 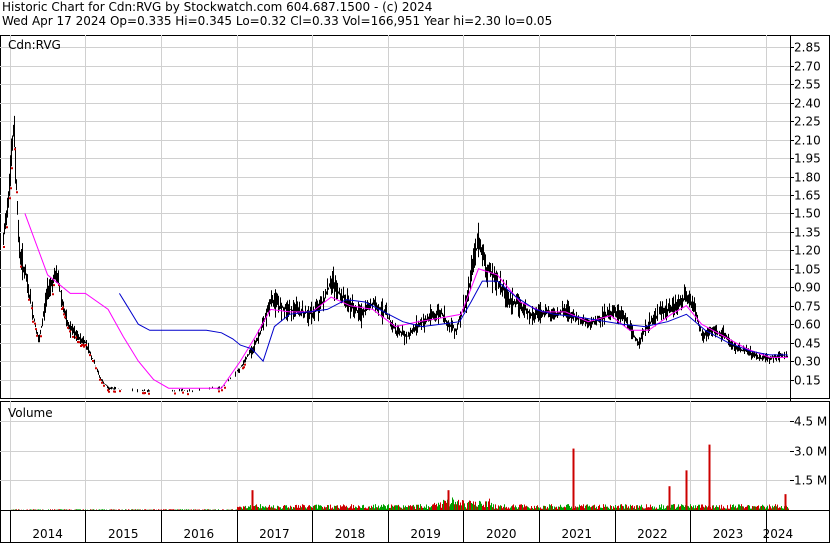 I want to click on x-tick-label: 2020, so click(x=501, y=534).